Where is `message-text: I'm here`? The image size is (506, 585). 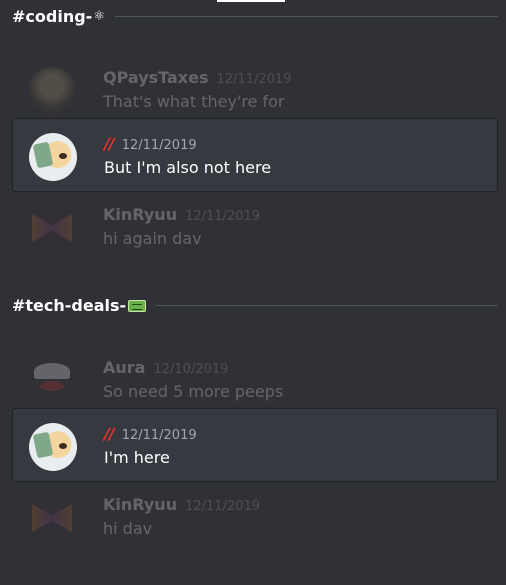
message-text: I'm here is located at coordinates (137, 457).